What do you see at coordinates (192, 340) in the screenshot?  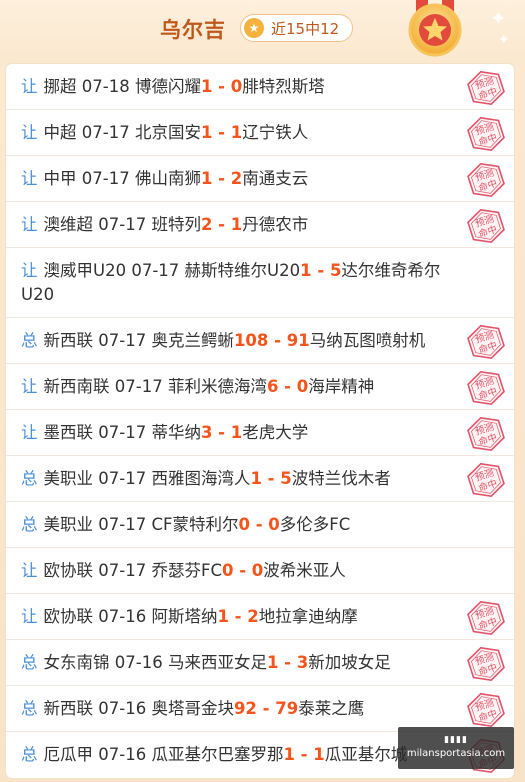 I see `home-team: 奥克兰鳄蜥` at bounding box center [192, 340].